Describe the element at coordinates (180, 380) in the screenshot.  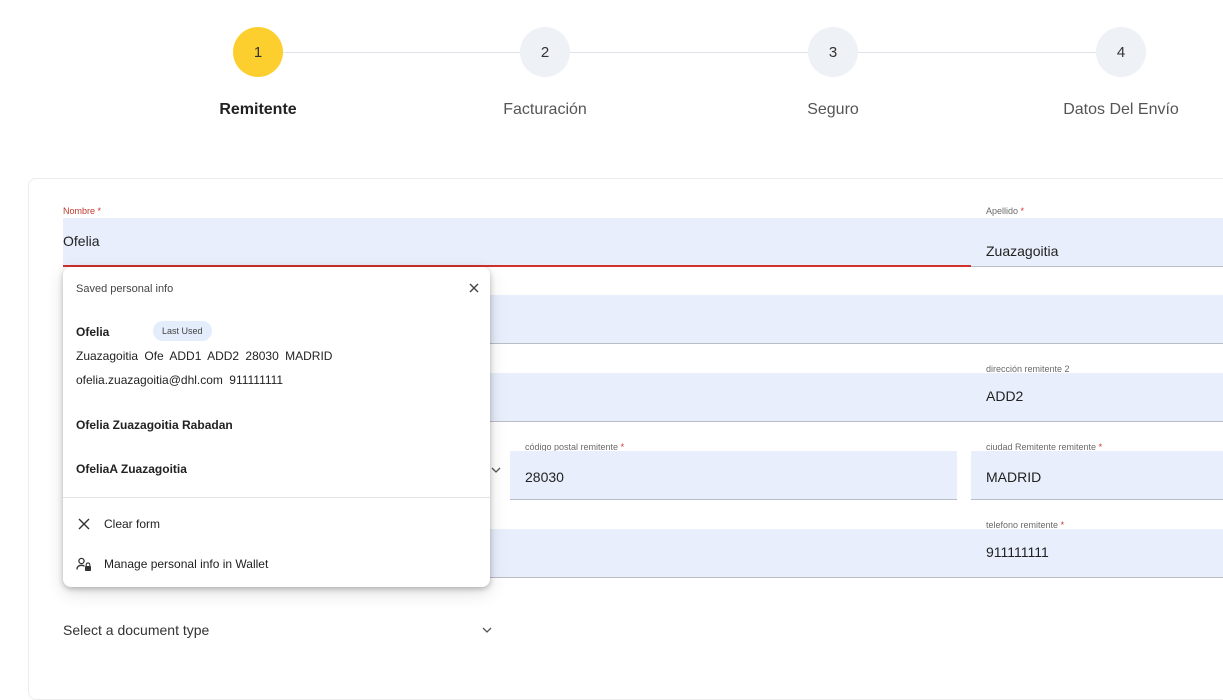
I see `entry-contact: ofelia.zuazagoitia@dhl.com 911111111` at that location.